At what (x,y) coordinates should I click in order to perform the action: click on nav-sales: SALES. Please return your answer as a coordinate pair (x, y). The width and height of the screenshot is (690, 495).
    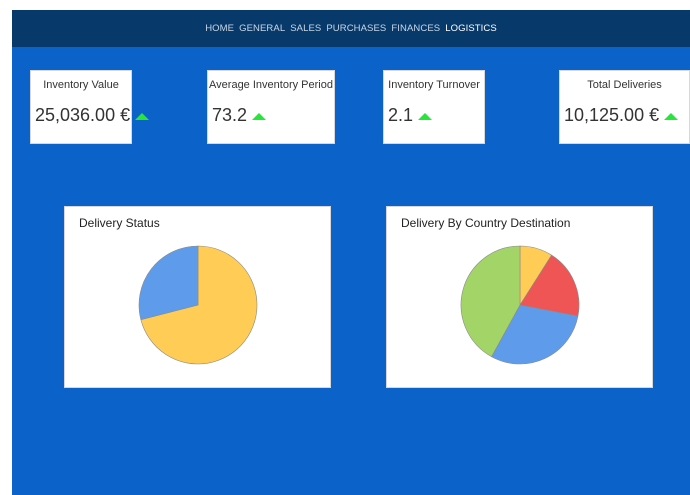
    Looking at the image, I should click on (305, 28).